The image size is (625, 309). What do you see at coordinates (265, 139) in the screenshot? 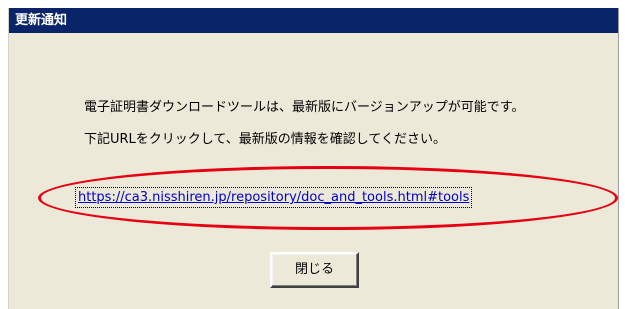
I see `message-line-2: 下記URLをクリックして、最新版の情報を確認してください。` at bounding box center [265, 139].